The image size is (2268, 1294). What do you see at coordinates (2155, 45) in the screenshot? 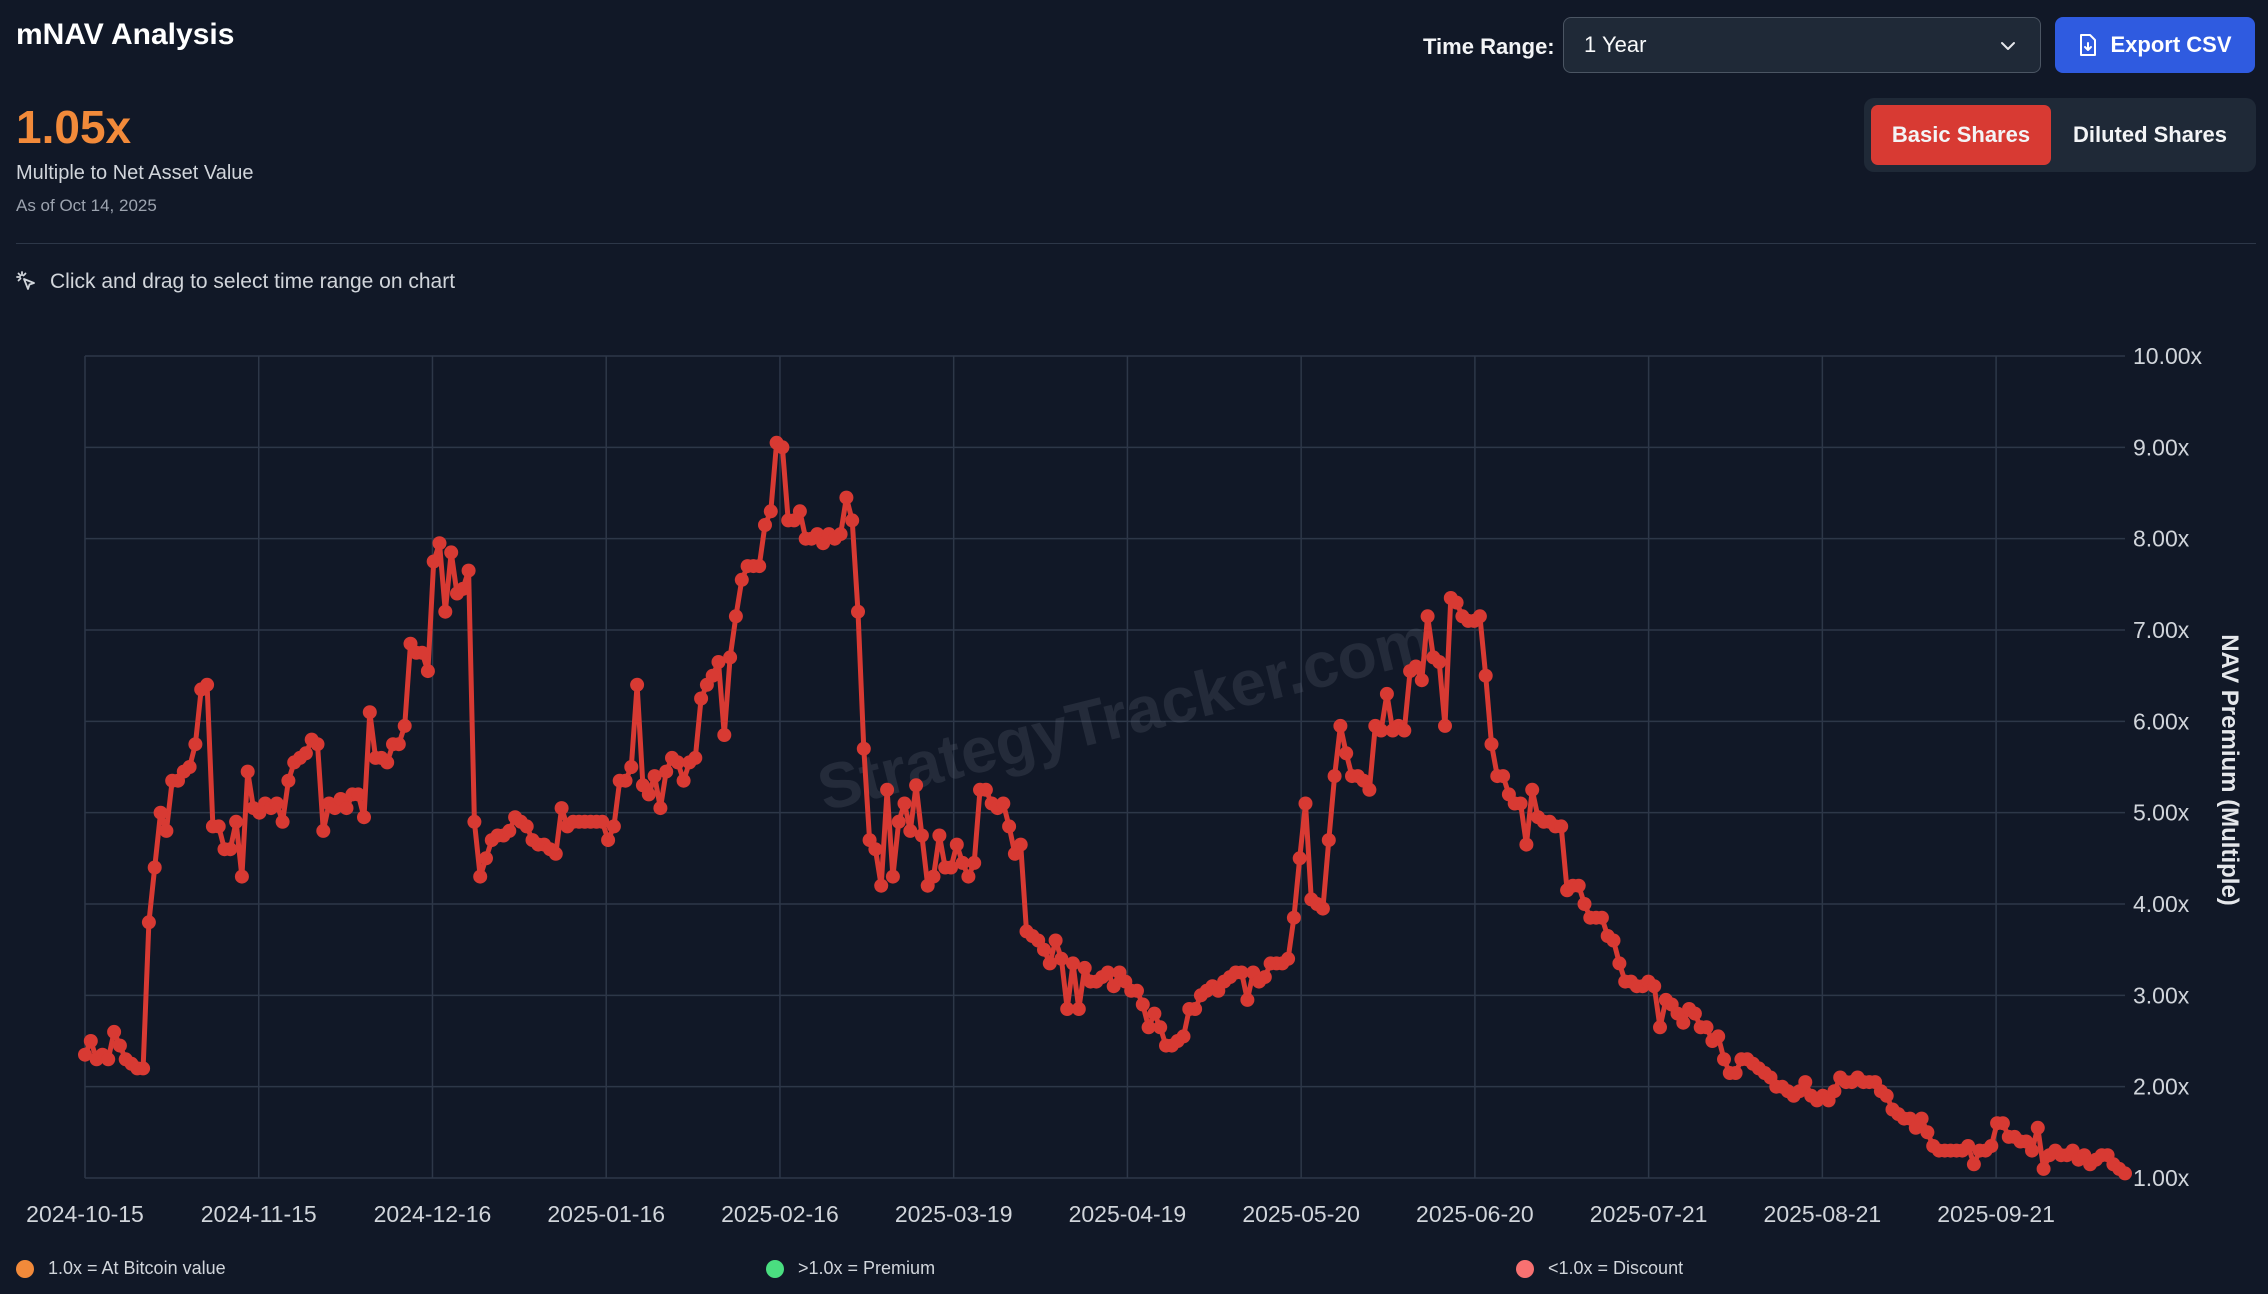
I see `export-csv-button: Export CSV` at bounding box center [2155, 45].